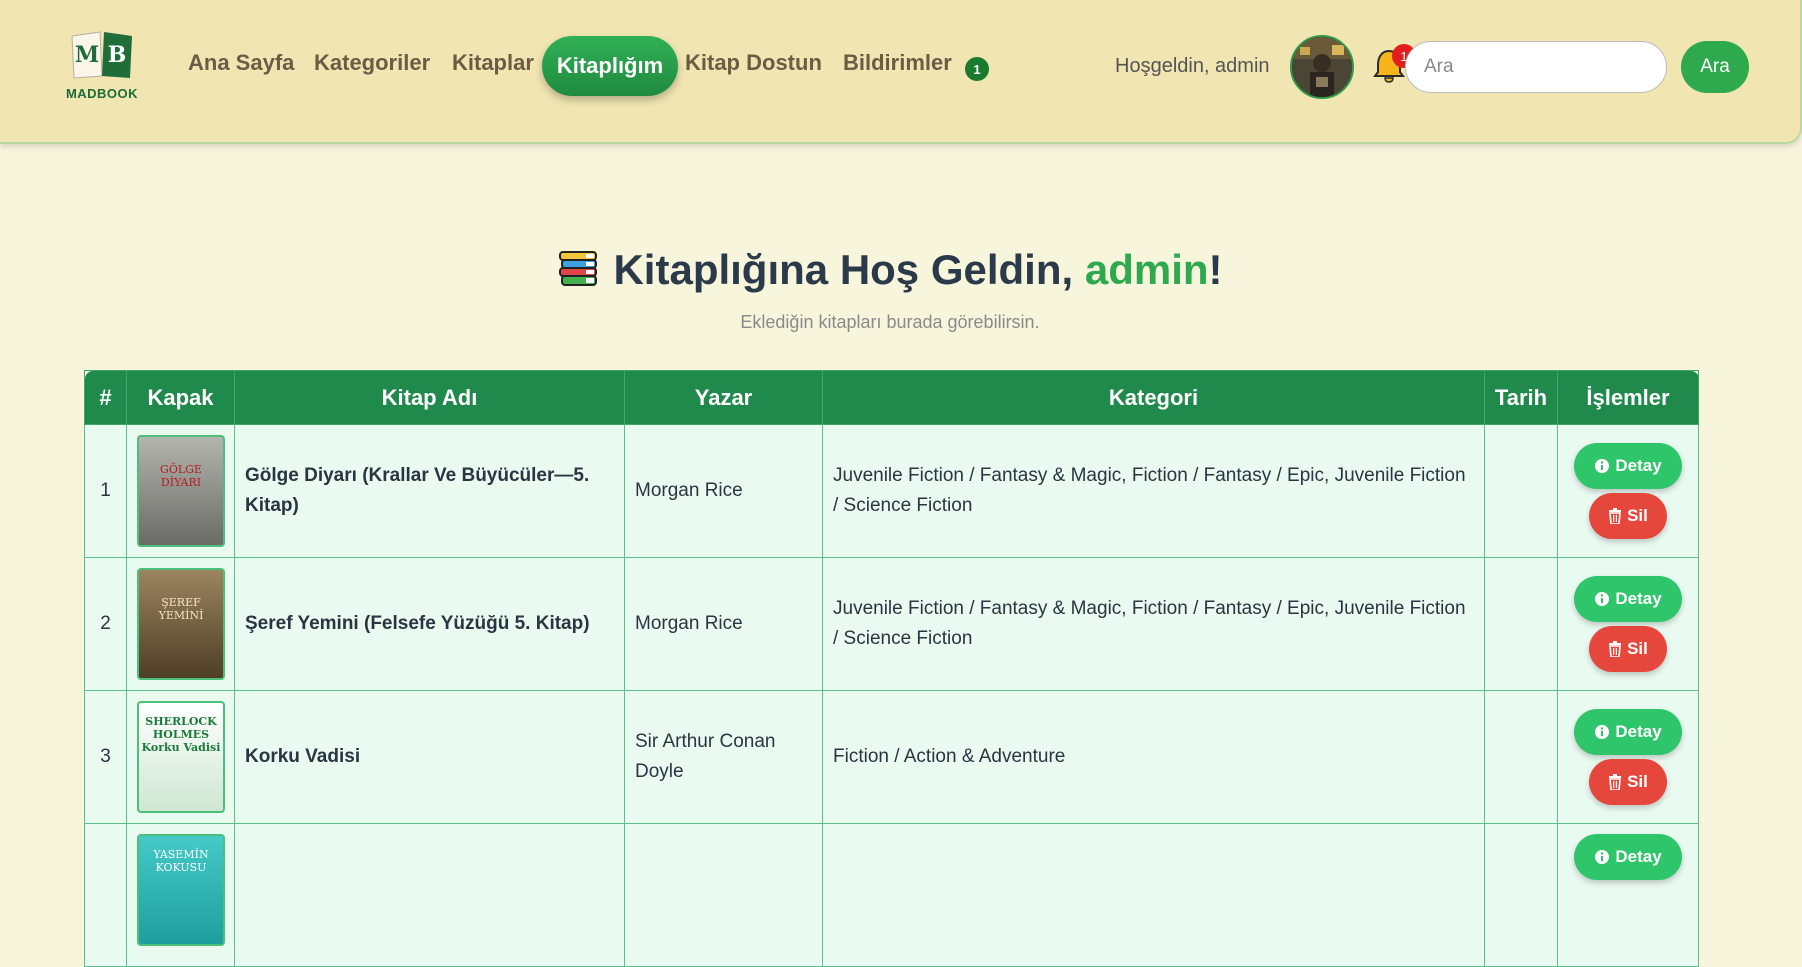 The height and width of the screenshot is (967, 1802). Describe the element at coordinates (105, 895) in the screenshot. I see `row-number` at that location.